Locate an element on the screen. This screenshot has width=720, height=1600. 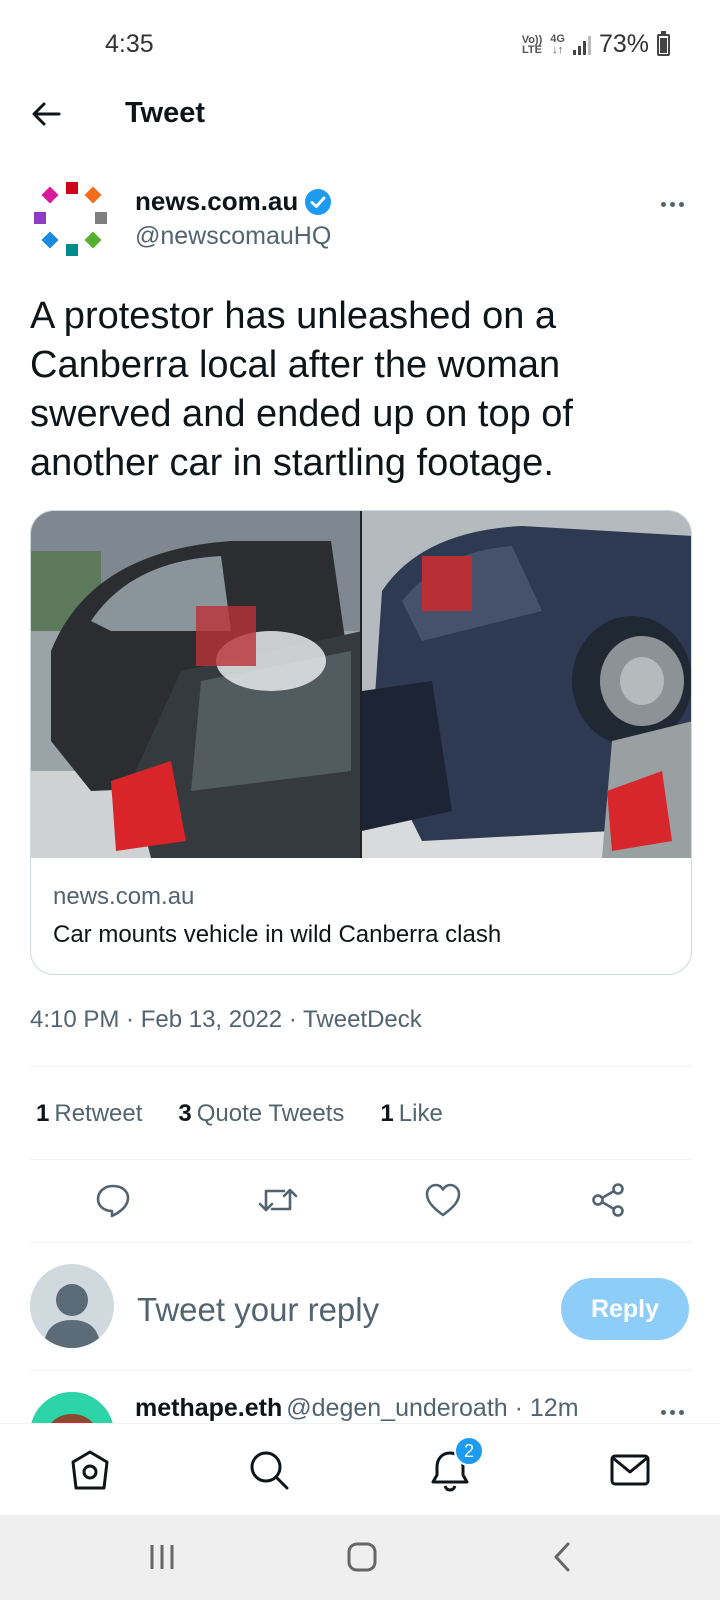
action-bar is located at coordinates (360, 1200).